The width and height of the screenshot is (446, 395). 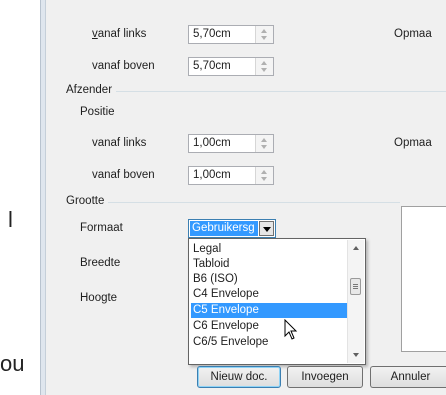 What do you see at coordinates (269, 310) in the screenshot?
I see `list-item-highlighted: C5 Envelope` at bounding box center [269, 310].